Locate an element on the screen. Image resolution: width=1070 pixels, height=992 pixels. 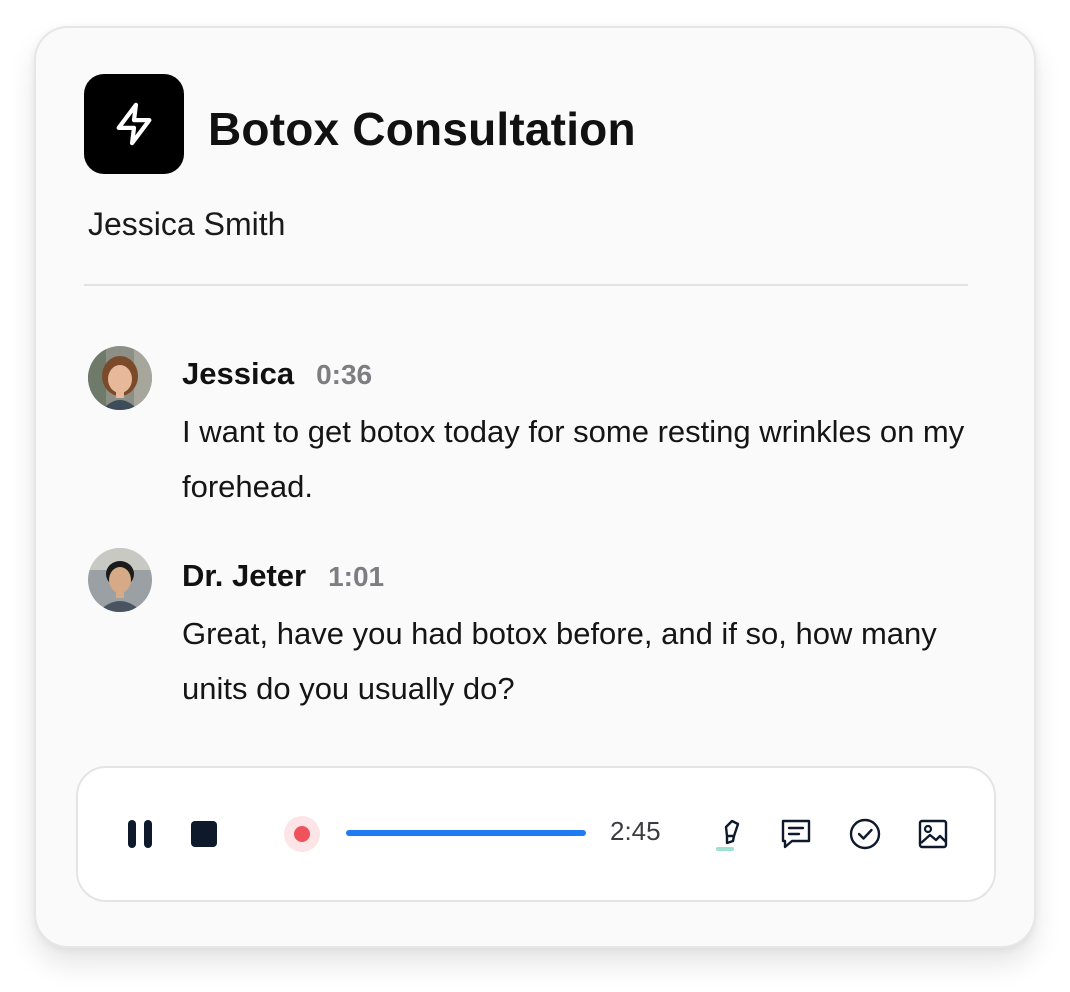
complete-button is located at coordinates (865, 834).